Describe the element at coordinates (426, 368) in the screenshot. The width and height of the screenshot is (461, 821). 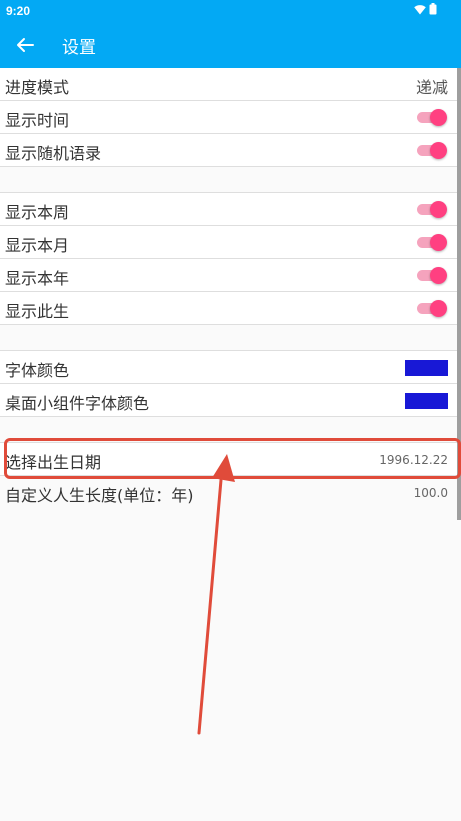
I see `font-color-swatch` at that location.